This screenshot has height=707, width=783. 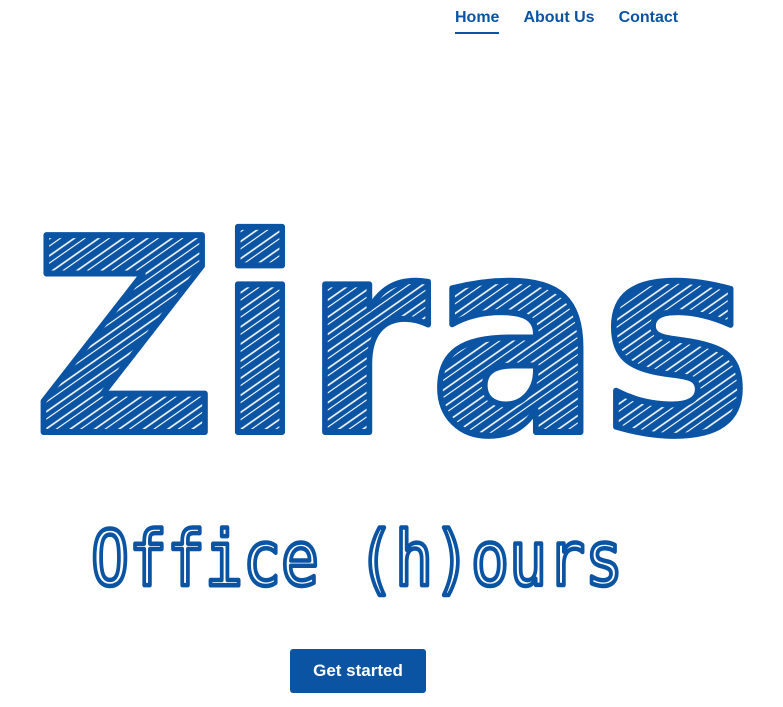 I want to click on top-nav: Home About Us Contact, so click(x=566, y=21).